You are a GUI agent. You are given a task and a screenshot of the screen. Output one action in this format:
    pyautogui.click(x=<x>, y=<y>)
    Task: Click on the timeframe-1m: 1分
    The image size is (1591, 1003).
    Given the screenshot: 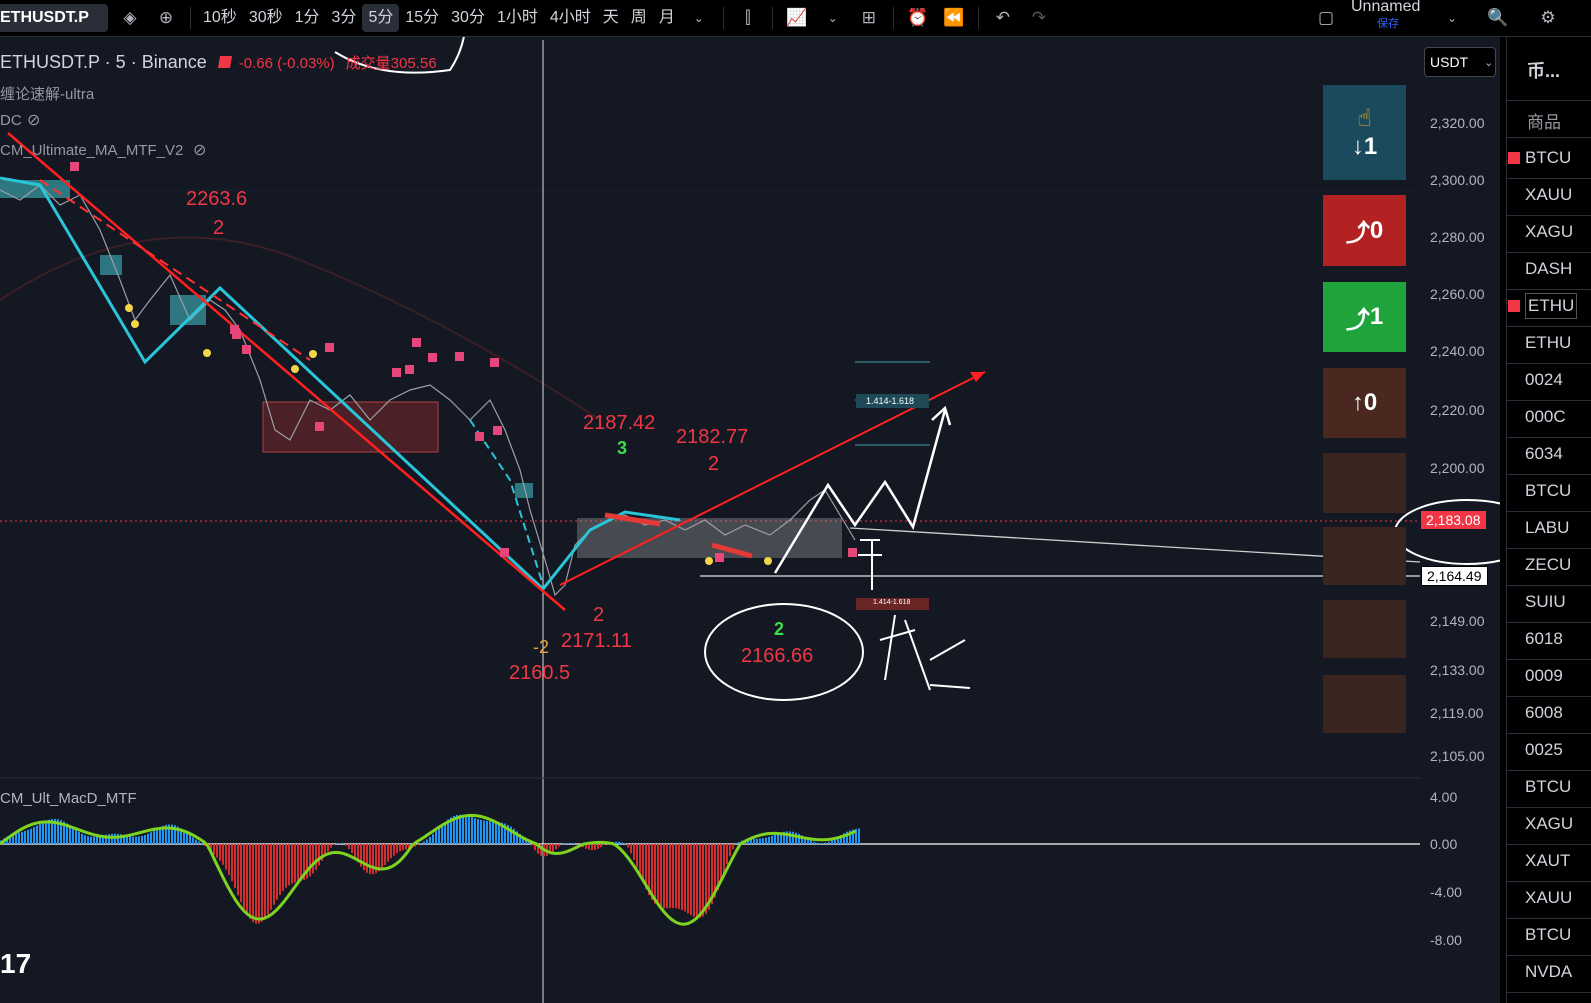 What is the action you would take?
    pyautogui.click(x=307, y=18)
    